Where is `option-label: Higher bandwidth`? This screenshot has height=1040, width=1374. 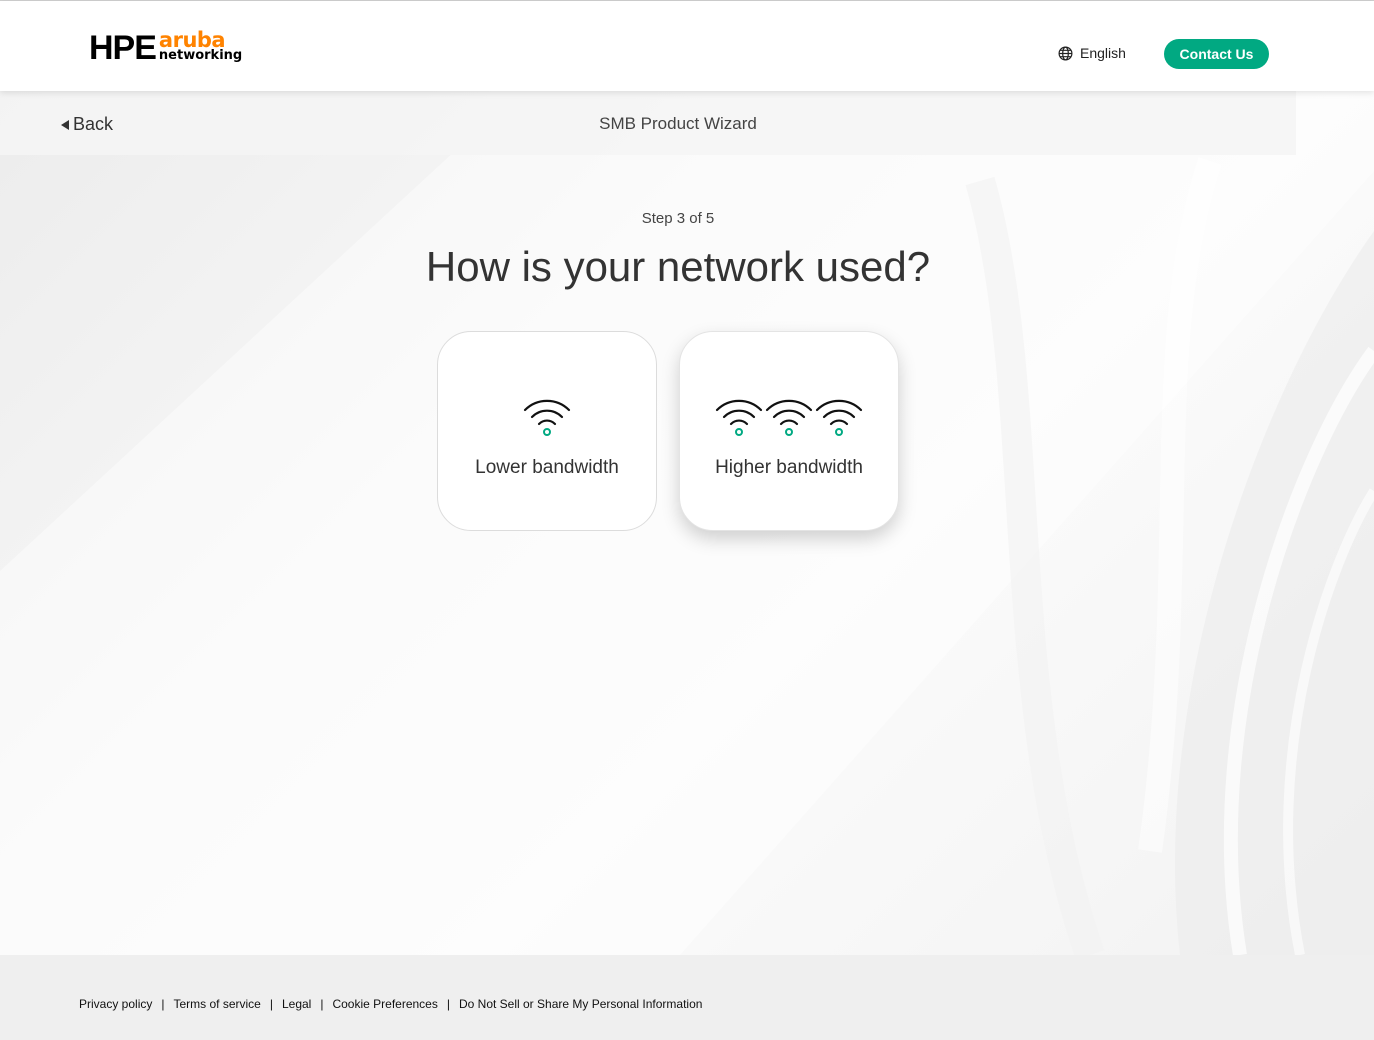
option-label: Higher bandwidth is located at coordinates (789, 467).